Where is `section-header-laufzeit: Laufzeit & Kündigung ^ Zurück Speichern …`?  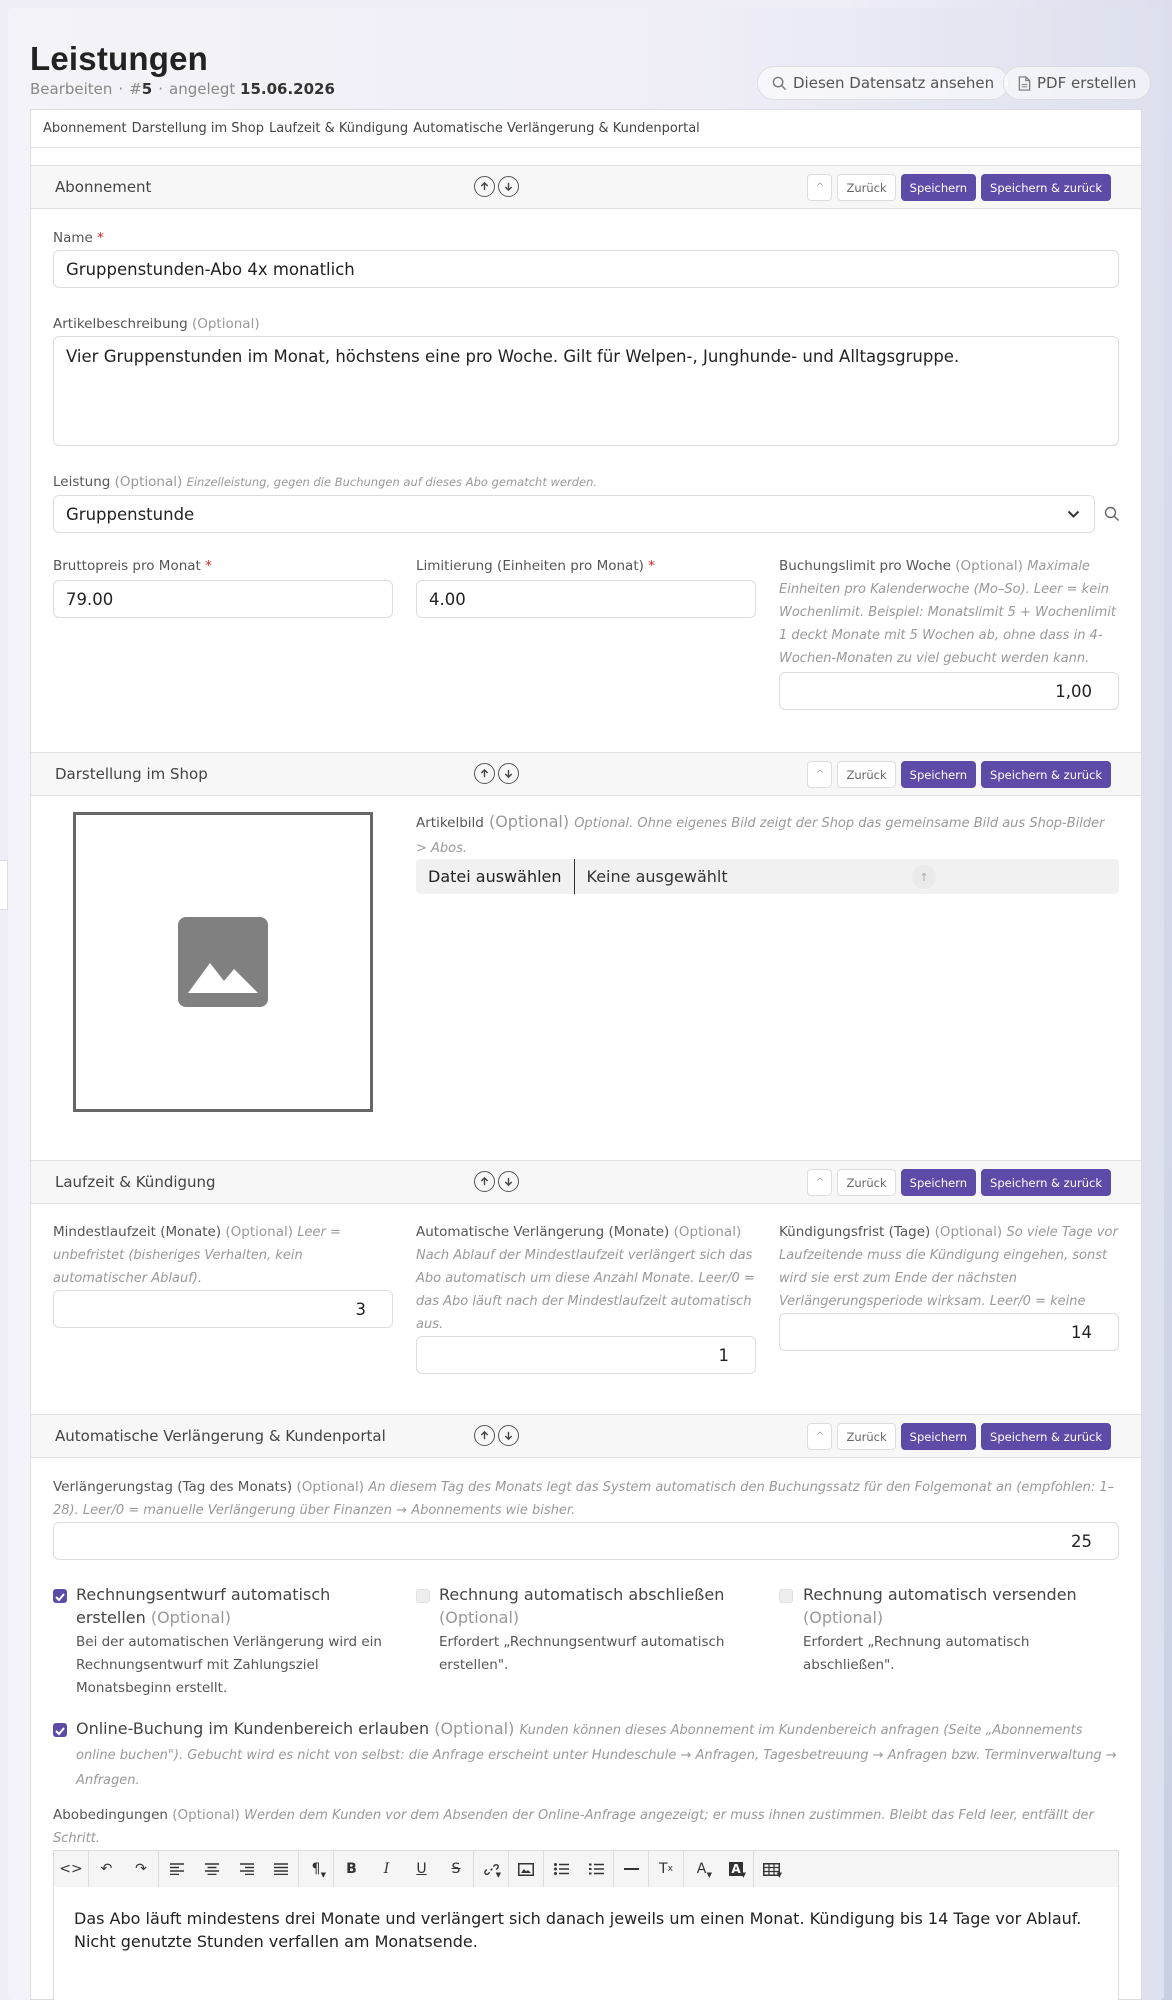
section-header-laufzeit: Laufzeit & Kündigung ^ Zurück Speichern … is located at coordinates (586, 1182).